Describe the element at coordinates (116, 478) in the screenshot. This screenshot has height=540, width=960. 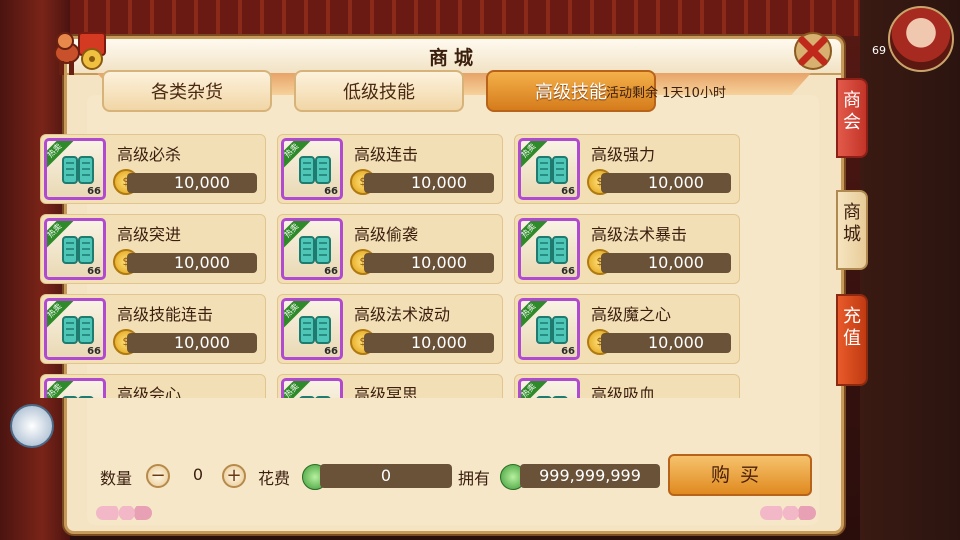
I see `quantity-label: 数量` at that location.